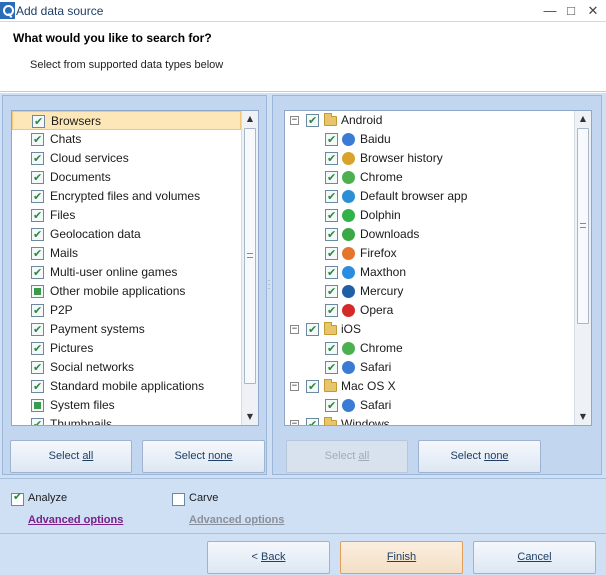 The image size is (606, 575). Describe the element at coordinates (126, 253) in the screenshot. I see `category-row: Mails` at that location.